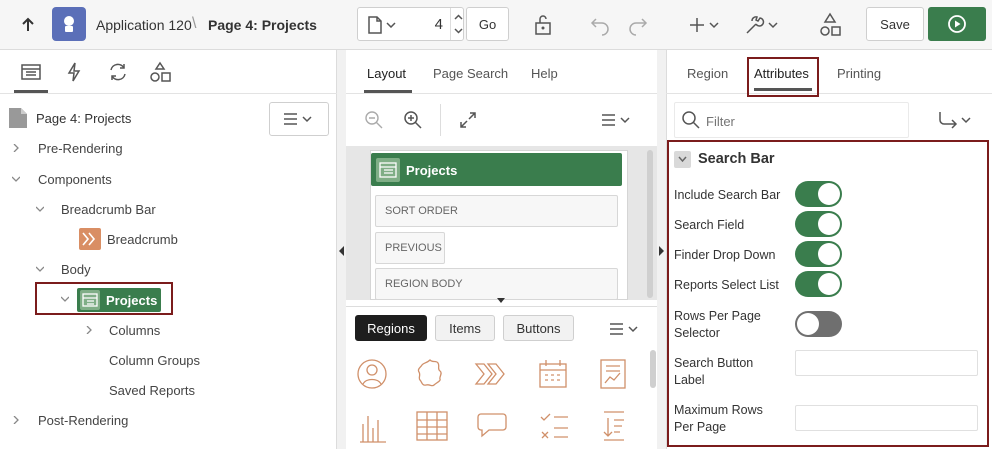  Describe the element at coordinates (600, 25) in the screenshot. I see `undo-icon` at that location.